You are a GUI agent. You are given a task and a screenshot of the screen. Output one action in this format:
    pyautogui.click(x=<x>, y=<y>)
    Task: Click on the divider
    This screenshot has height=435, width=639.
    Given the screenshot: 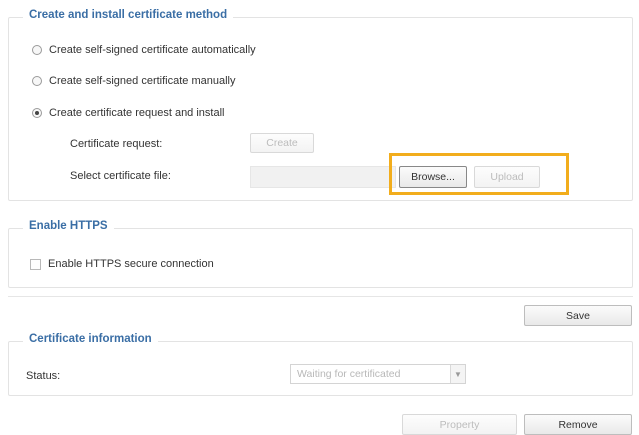 What is the action you would take?
    pyautogui.click(x=320, y=296)
    